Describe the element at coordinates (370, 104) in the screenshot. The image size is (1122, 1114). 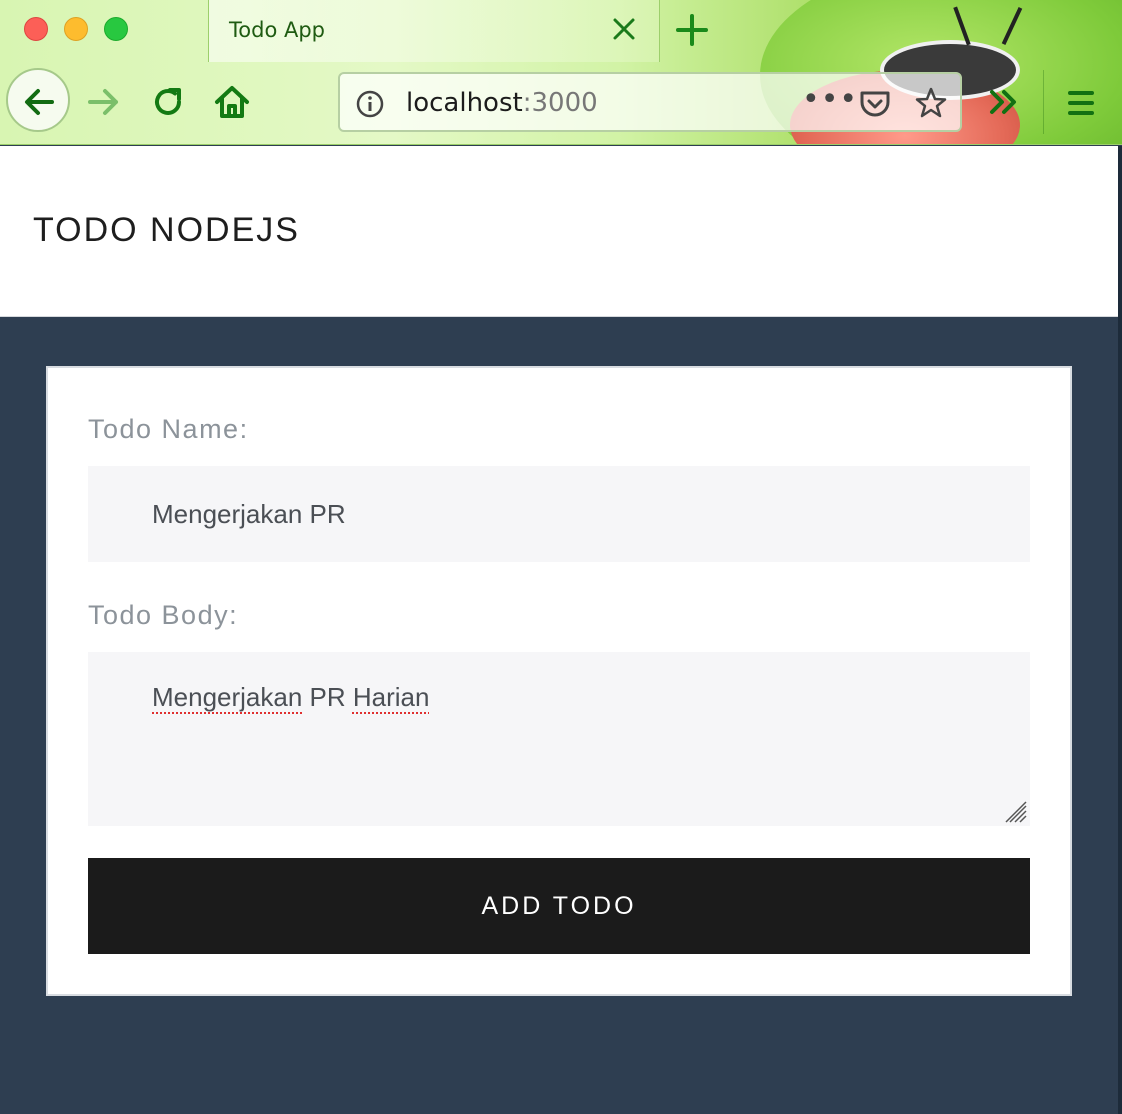
I see `info-icon` at that location.